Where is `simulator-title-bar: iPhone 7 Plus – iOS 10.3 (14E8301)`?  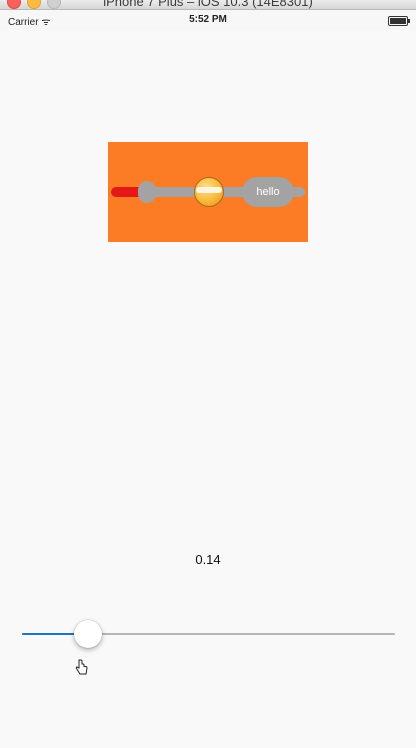 simulator-title-bar: iPhone 7 Plus – iOS 10.3 (14E8301) is located at coordinates (208, 5).